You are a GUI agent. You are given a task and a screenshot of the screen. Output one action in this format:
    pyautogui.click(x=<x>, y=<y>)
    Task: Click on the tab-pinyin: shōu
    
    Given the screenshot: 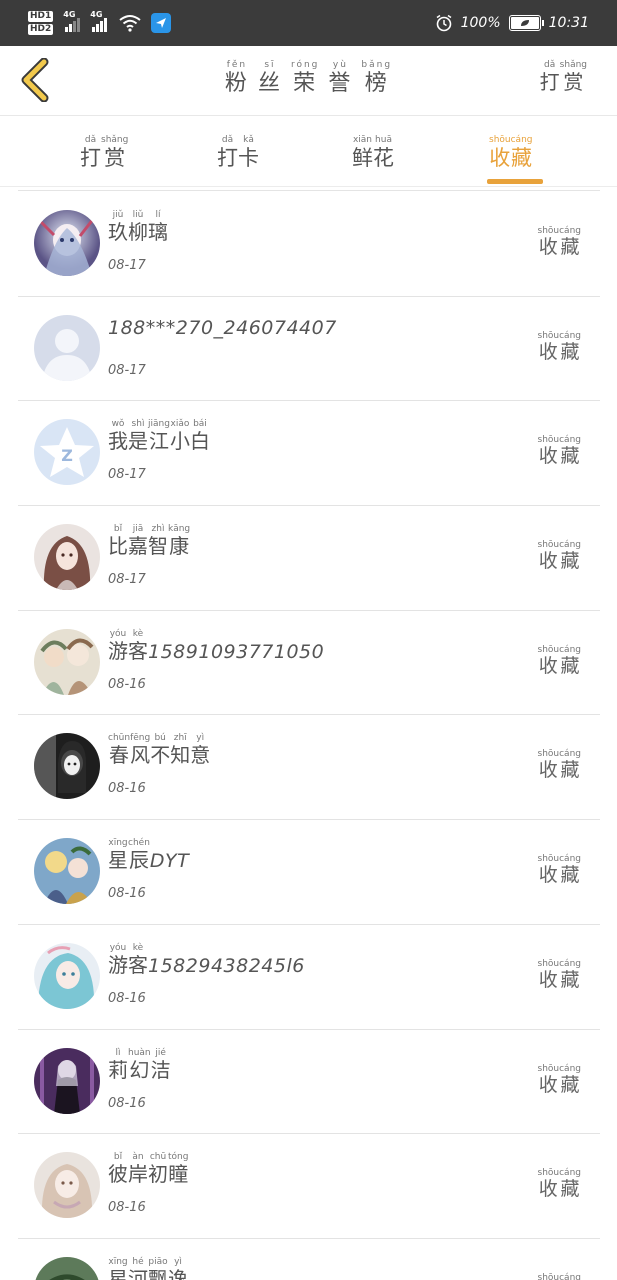 What is the action you would take?
    pyautogui.click(x=500, y=140)
    